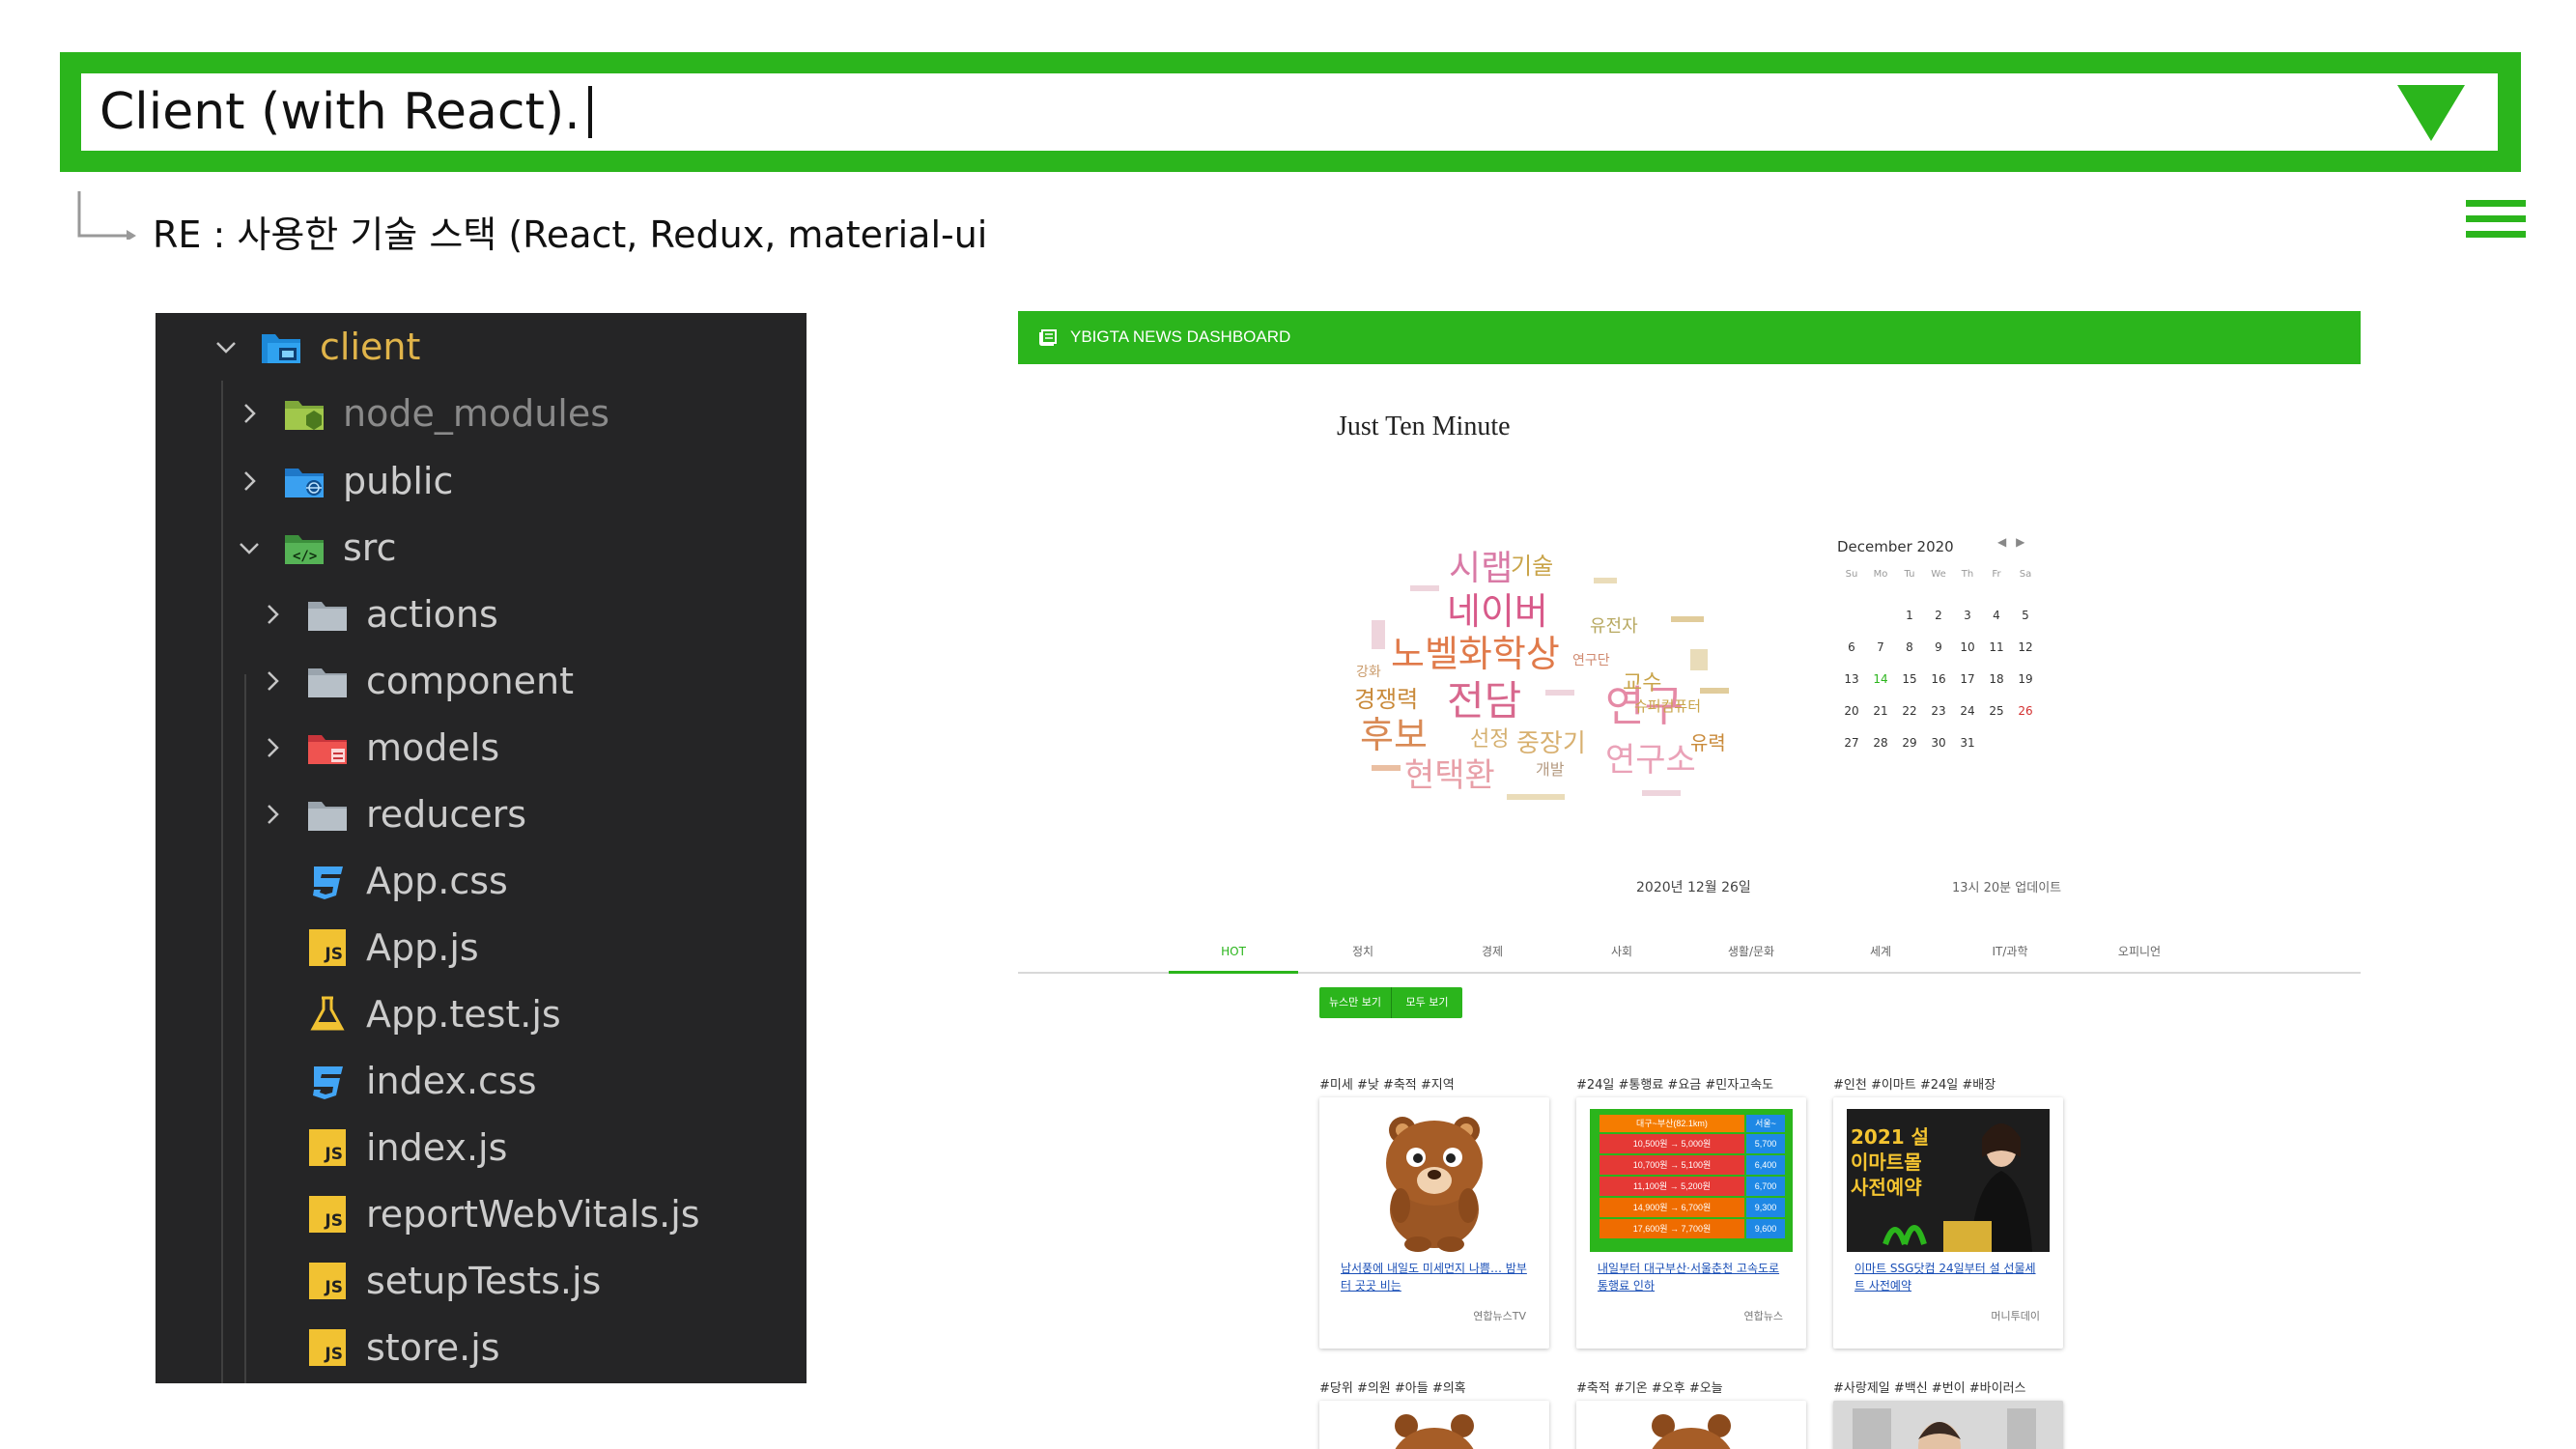 The image size is (2576, 1449). What do you see at coordinates (2431, 113) in the screenshot?
I see `triangle-down-icon` at bounding box center [2431, 113].